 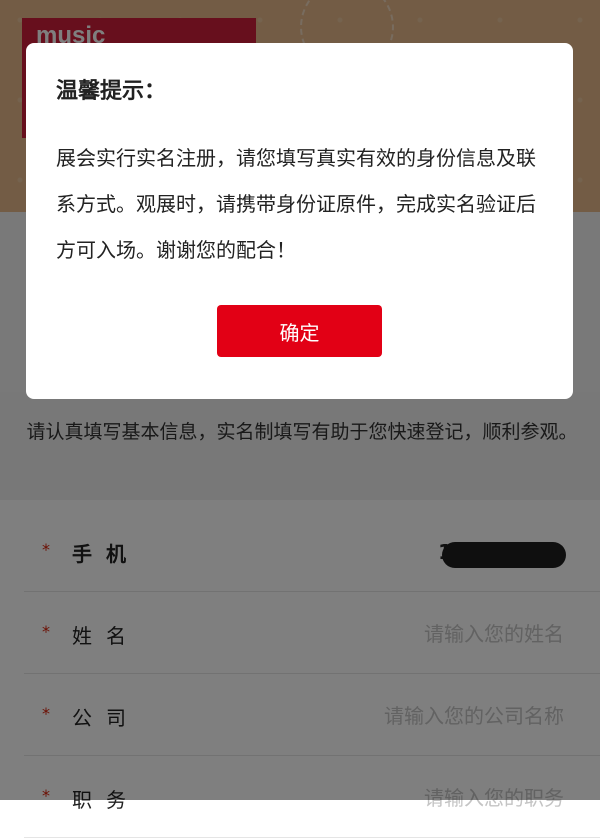 I want to click on confirm-button: 确定, so click(x=299, y=331).